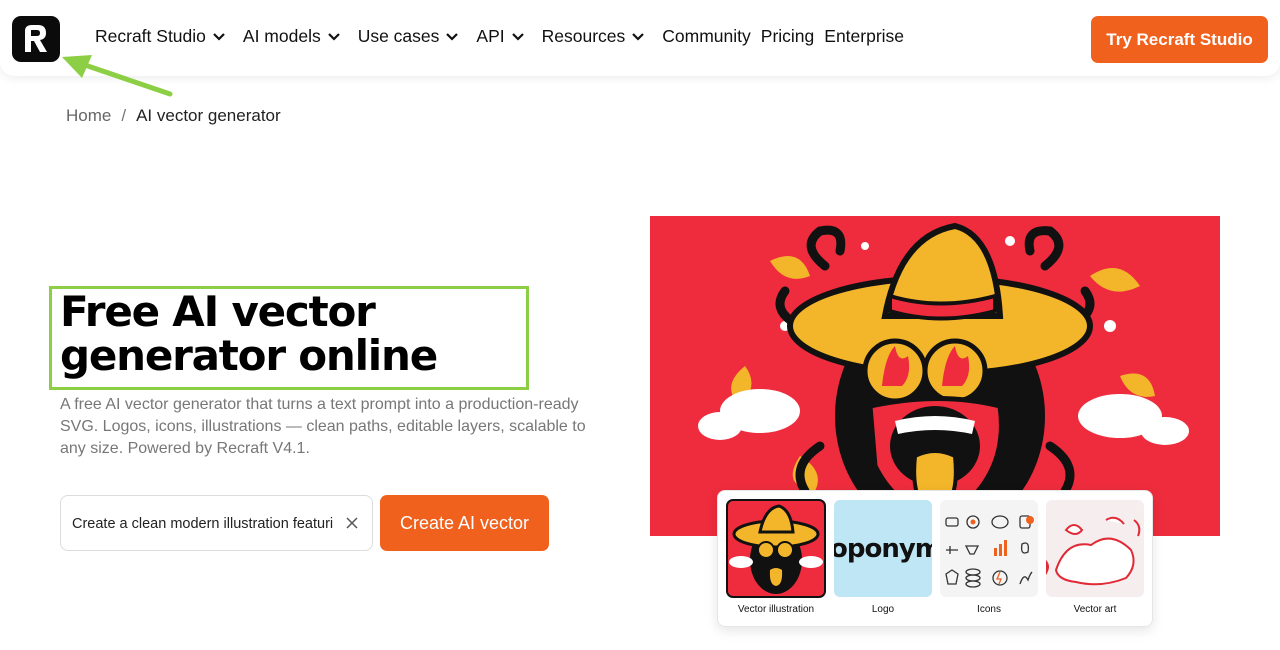 This screenshot has height=650, width=1280. I want to click on style-option-logo: oponym Logo, so click(883, 557).